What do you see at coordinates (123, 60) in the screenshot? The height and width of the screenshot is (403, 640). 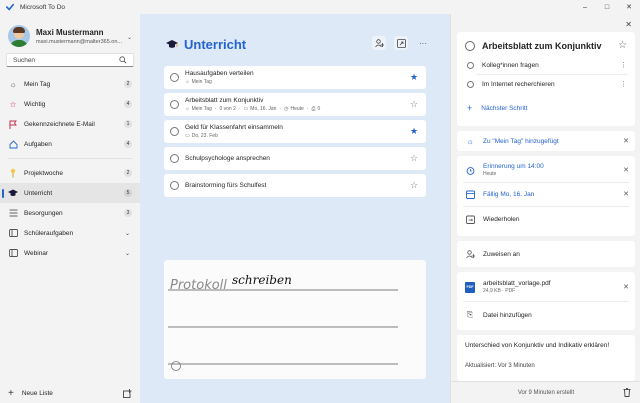 I see `search-icon` at bounding box center [123, 60].